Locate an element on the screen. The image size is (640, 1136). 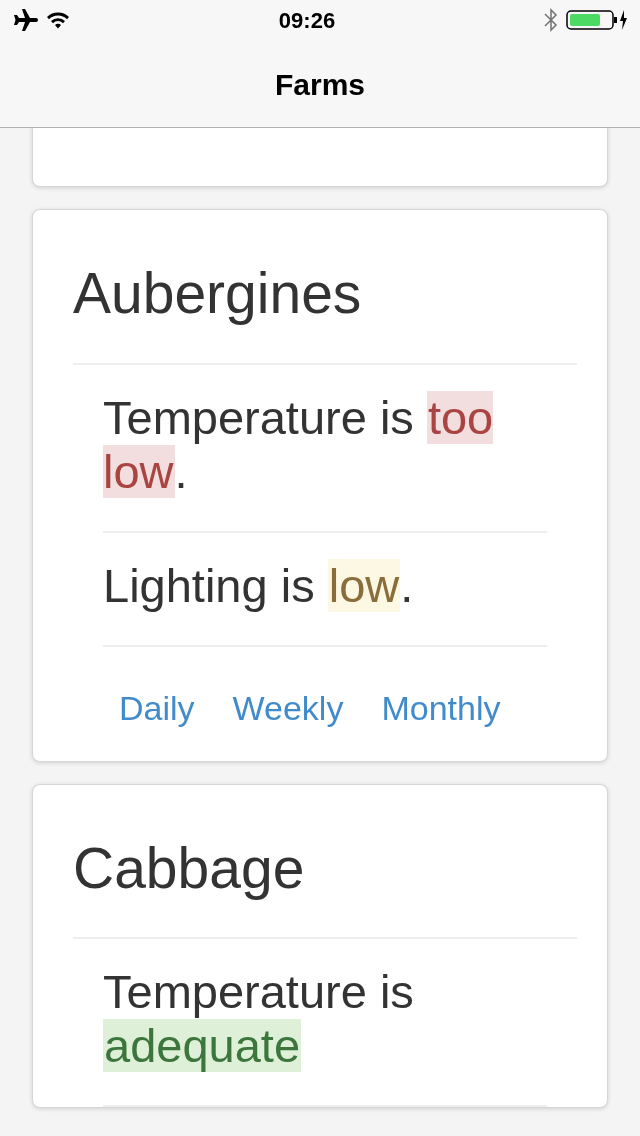
wifi-icon is located at coordinates (58, 20).